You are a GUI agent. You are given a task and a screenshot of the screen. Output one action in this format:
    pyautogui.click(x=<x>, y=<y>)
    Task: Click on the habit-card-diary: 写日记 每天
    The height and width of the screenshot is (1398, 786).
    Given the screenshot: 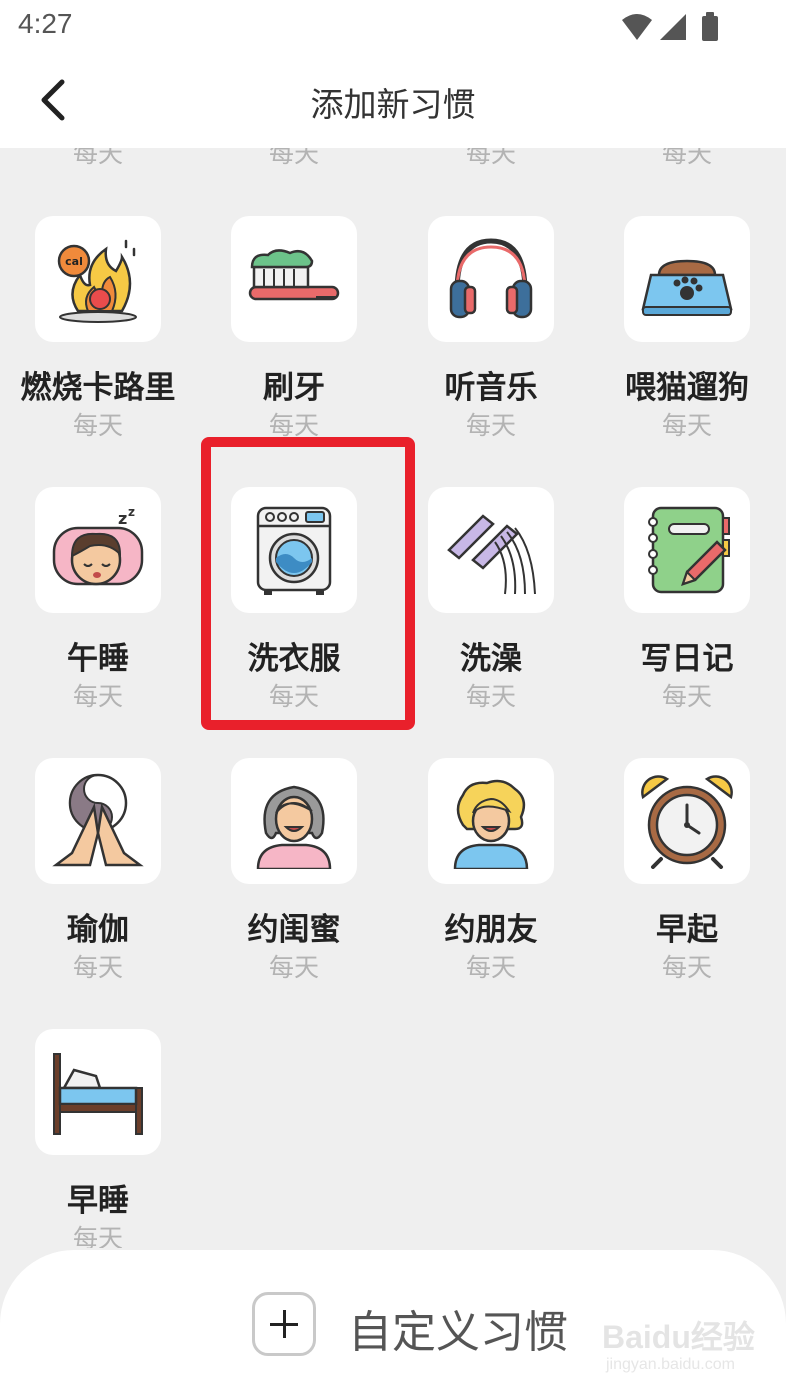 What is the action you would take?
    pyautogui.click(x=687, y=617)
    